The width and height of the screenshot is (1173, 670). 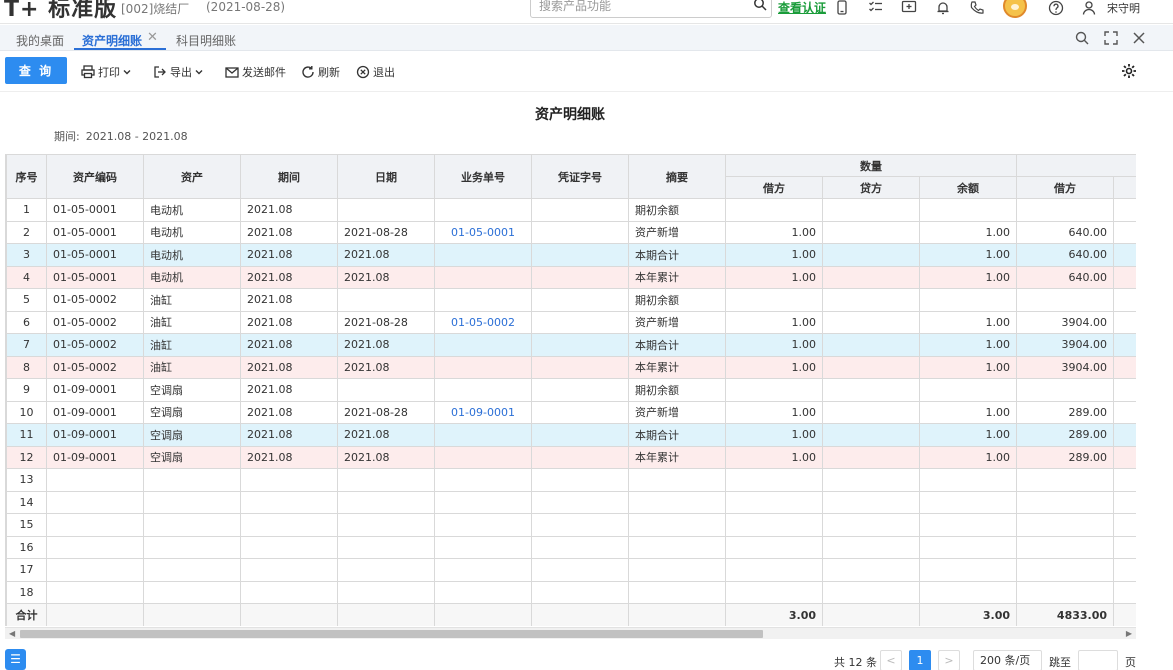 What do you see at coordinates (977, 8) in the screenshot?
I see `phone-icon` at bounding box center [977, 8].